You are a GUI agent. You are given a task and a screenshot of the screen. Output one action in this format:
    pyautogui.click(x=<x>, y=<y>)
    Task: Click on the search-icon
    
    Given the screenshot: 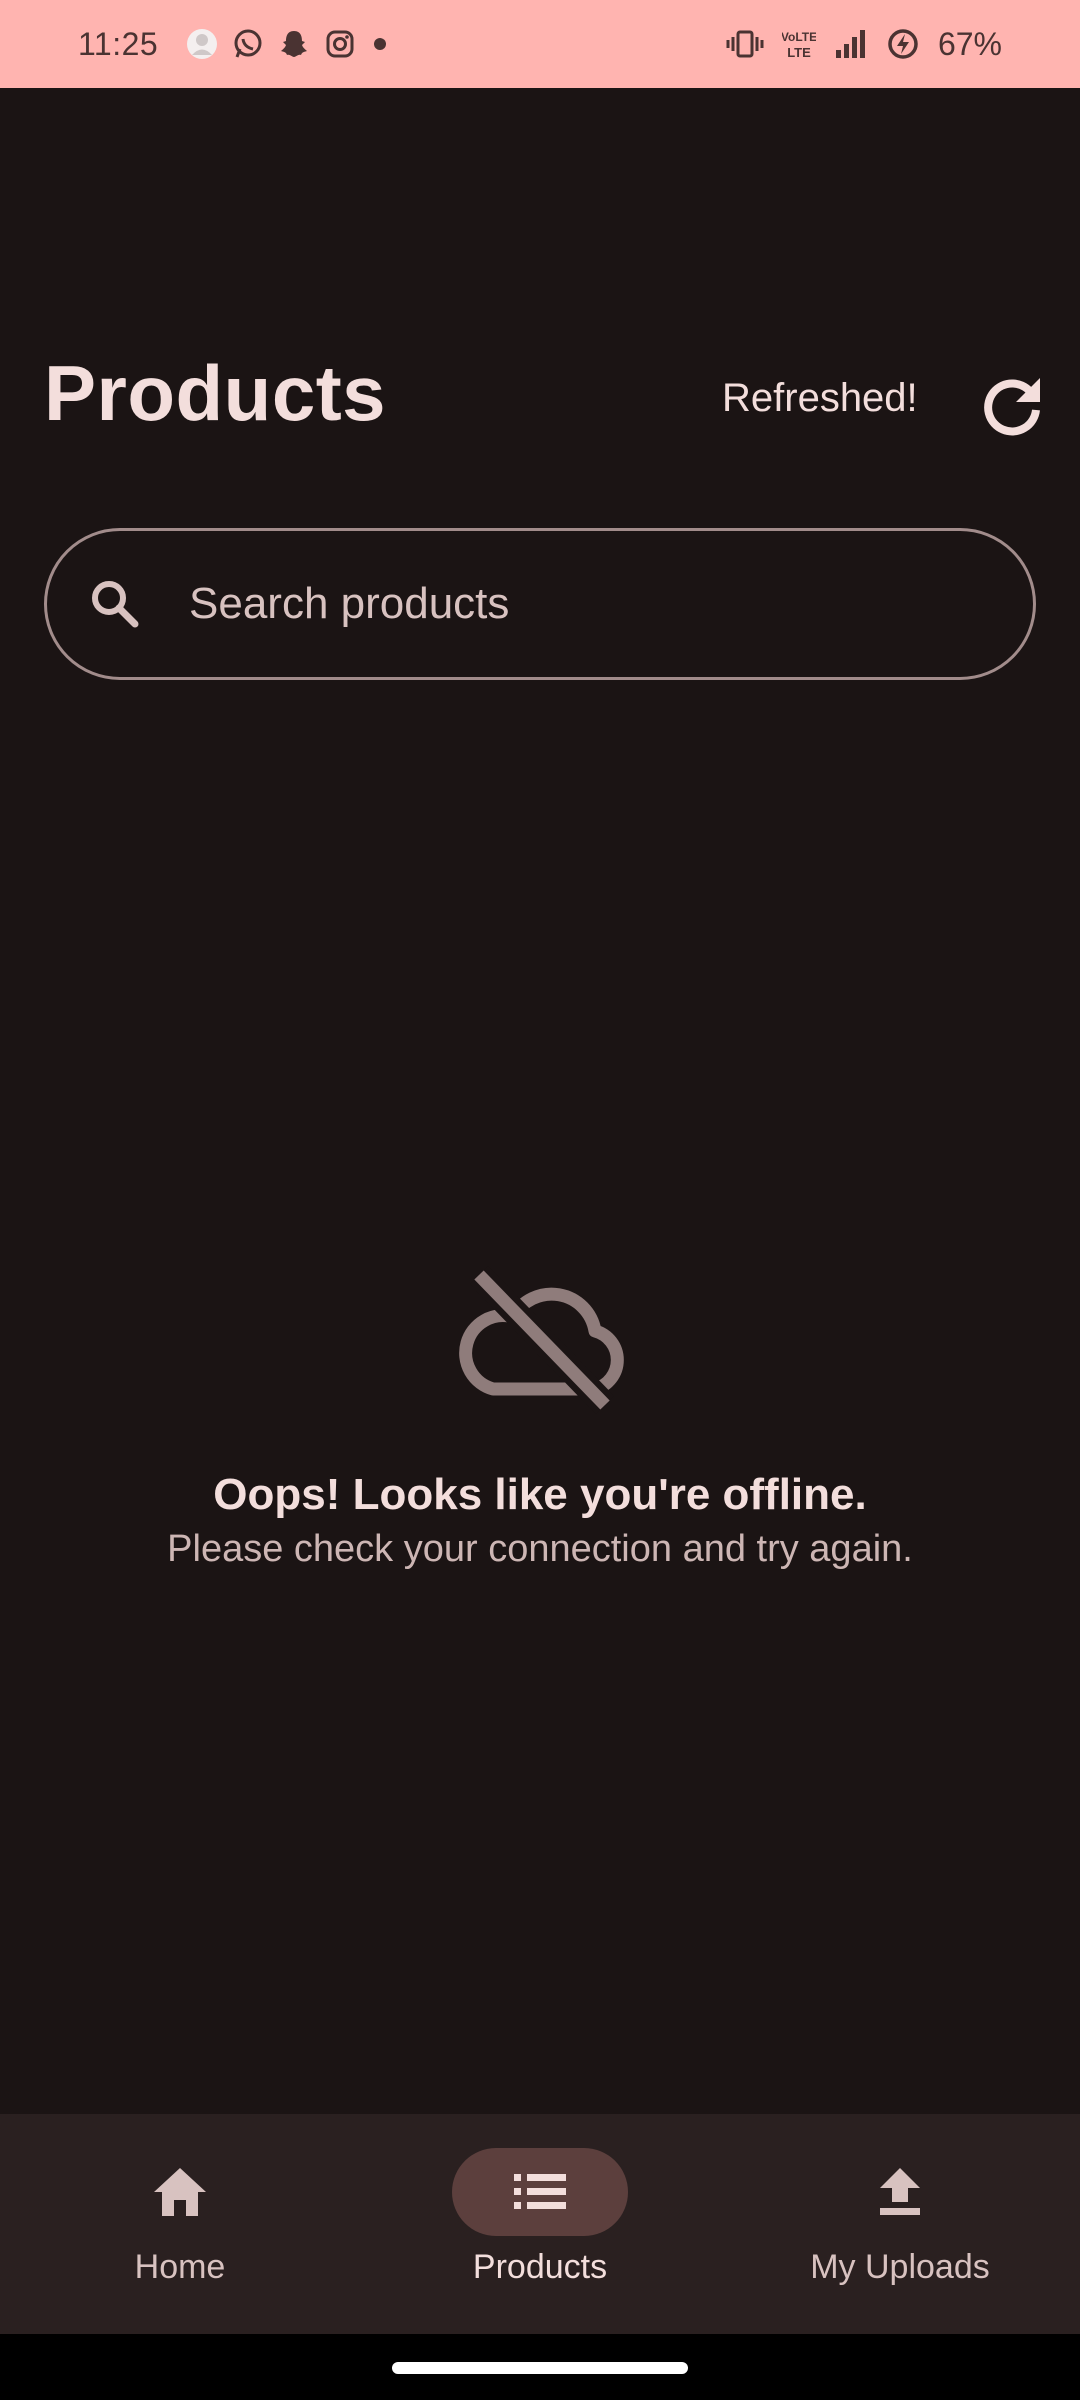 What is the action you would take?
    pyautogui.click(x=115, y=604)
    